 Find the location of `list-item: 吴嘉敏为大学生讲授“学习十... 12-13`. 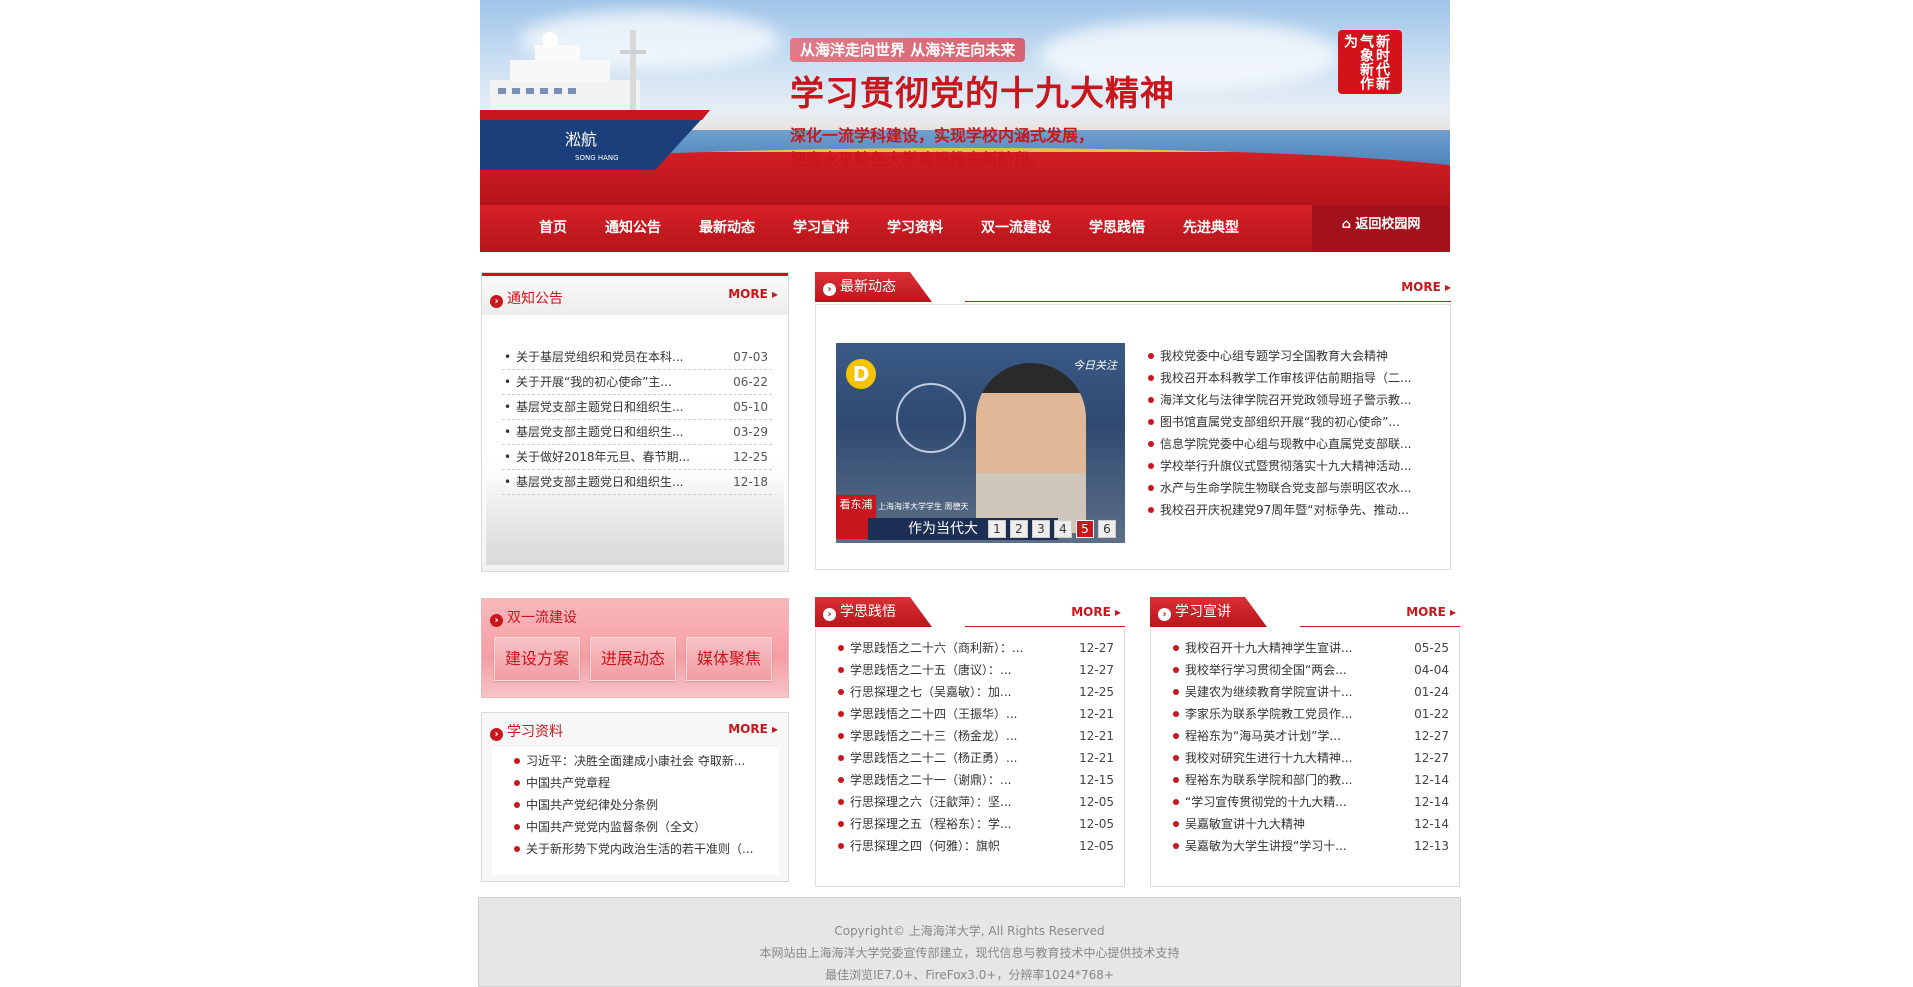

list-item: 吴嘉敏为大学生讲授“学习十... 12-13 is located at coordinates (1305, 846).